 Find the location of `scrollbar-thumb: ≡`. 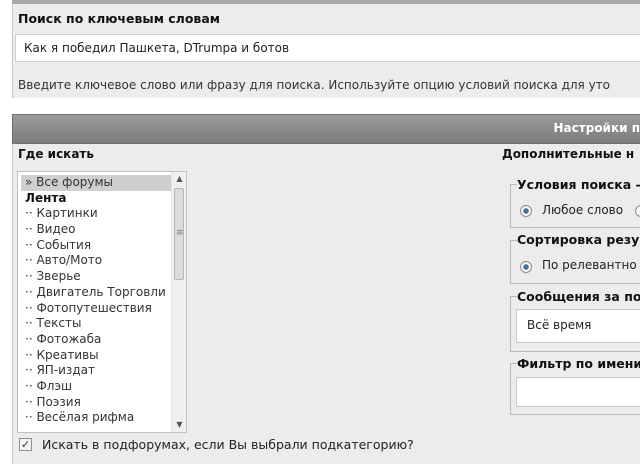

scrollbar-thumb: ≡ is located at coordinates (179, 234).